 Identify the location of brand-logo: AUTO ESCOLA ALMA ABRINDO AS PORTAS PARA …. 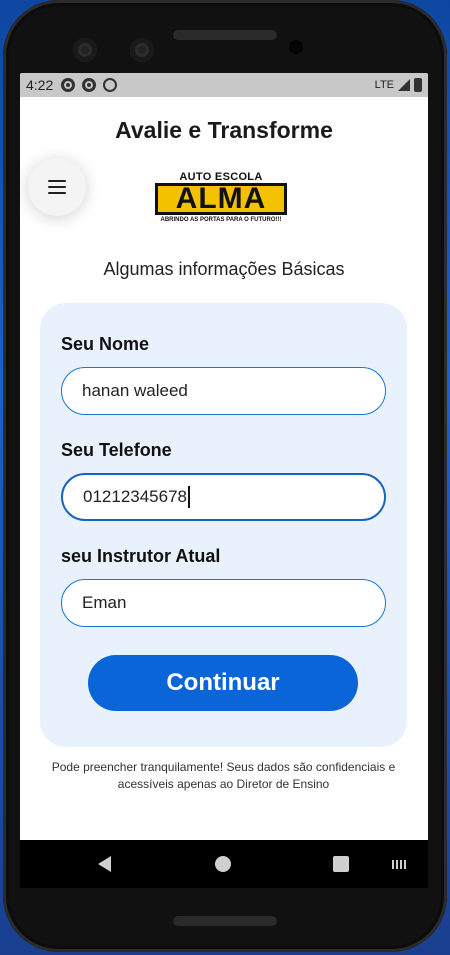
(221, 202).